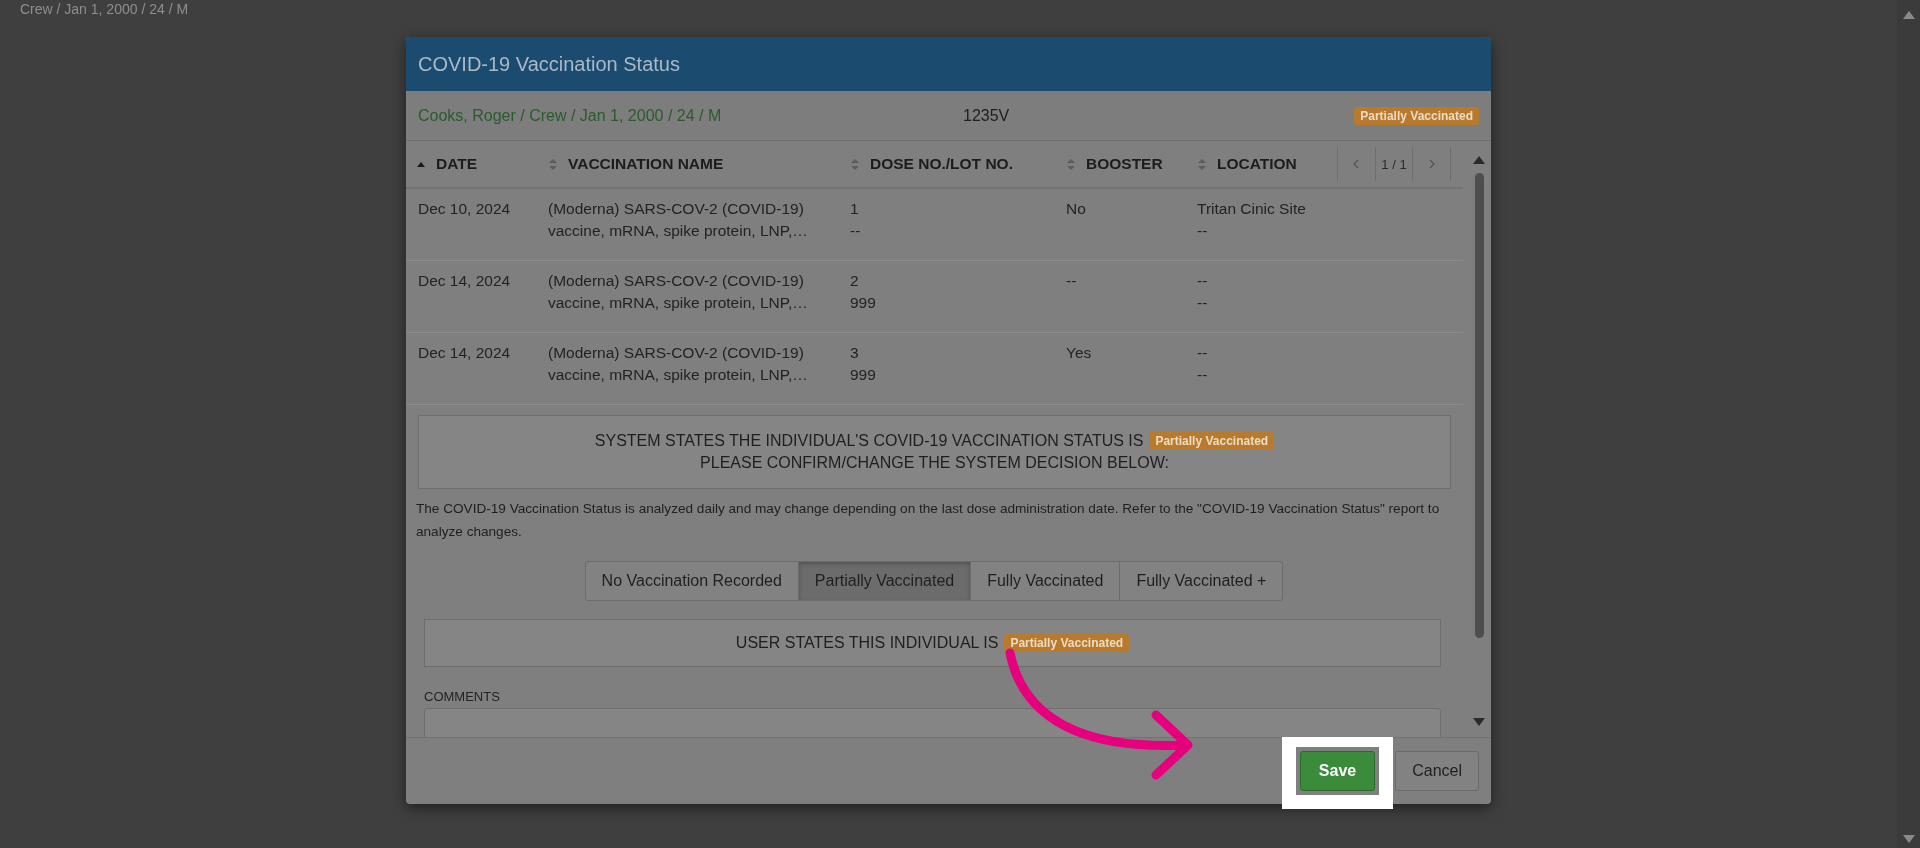  I want to click on status-option: Partially Vaccinated, so click(884, 581).